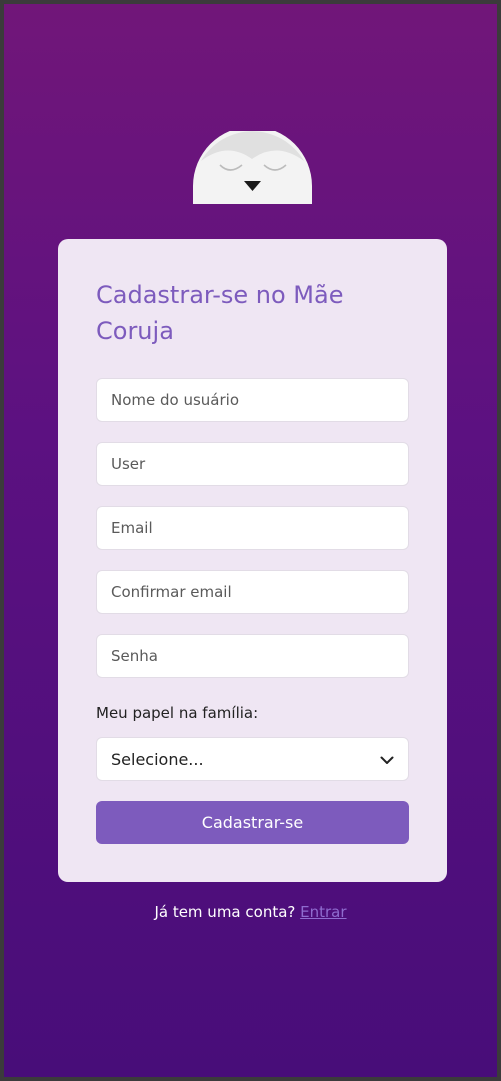 The image size is (501, 1081). I want to click on user-input, so click(252, 464).